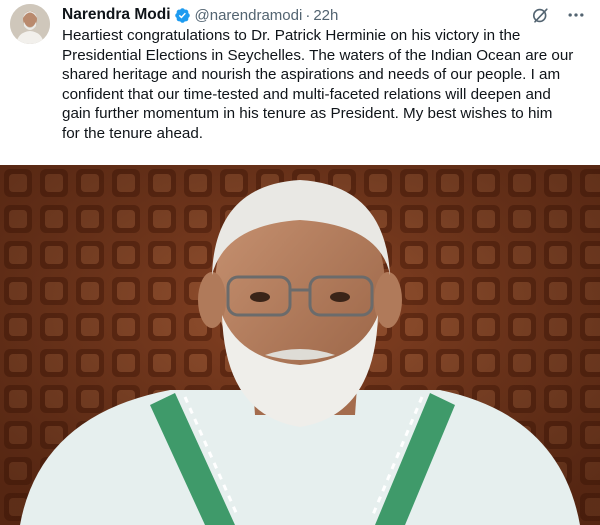  I want to click on tweet-actions, so click(560, 15).